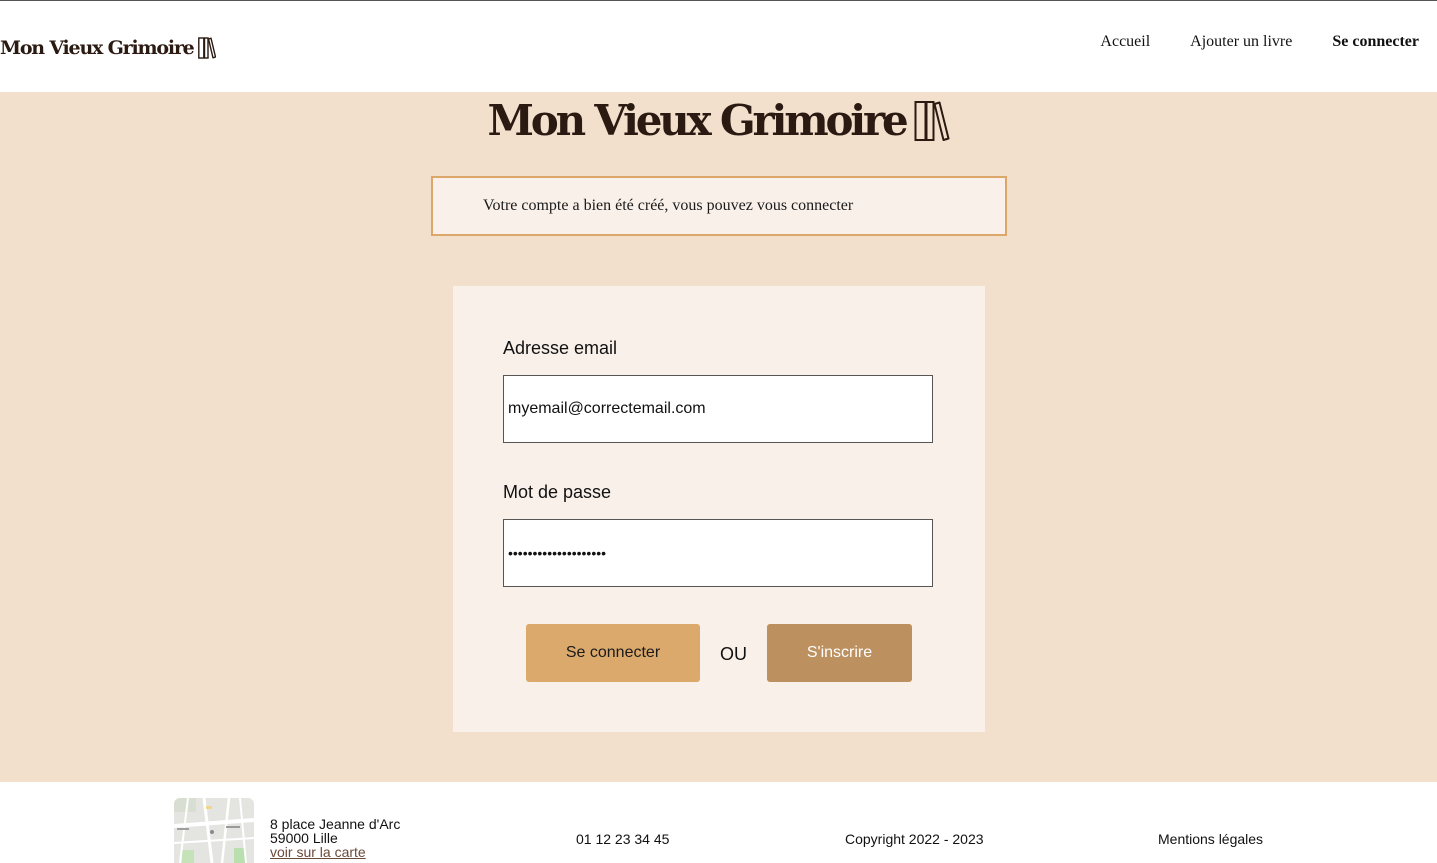 This screenshot has width=1437, height=863. Describe the element at coordinates (335, 824) in the screenshot. I see `address-line-1: 8 place Jeanne d'Arc` at that location.